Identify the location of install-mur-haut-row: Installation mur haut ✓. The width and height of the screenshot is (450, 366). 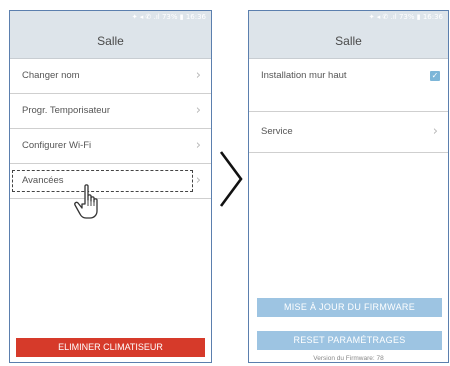
(348, 85).